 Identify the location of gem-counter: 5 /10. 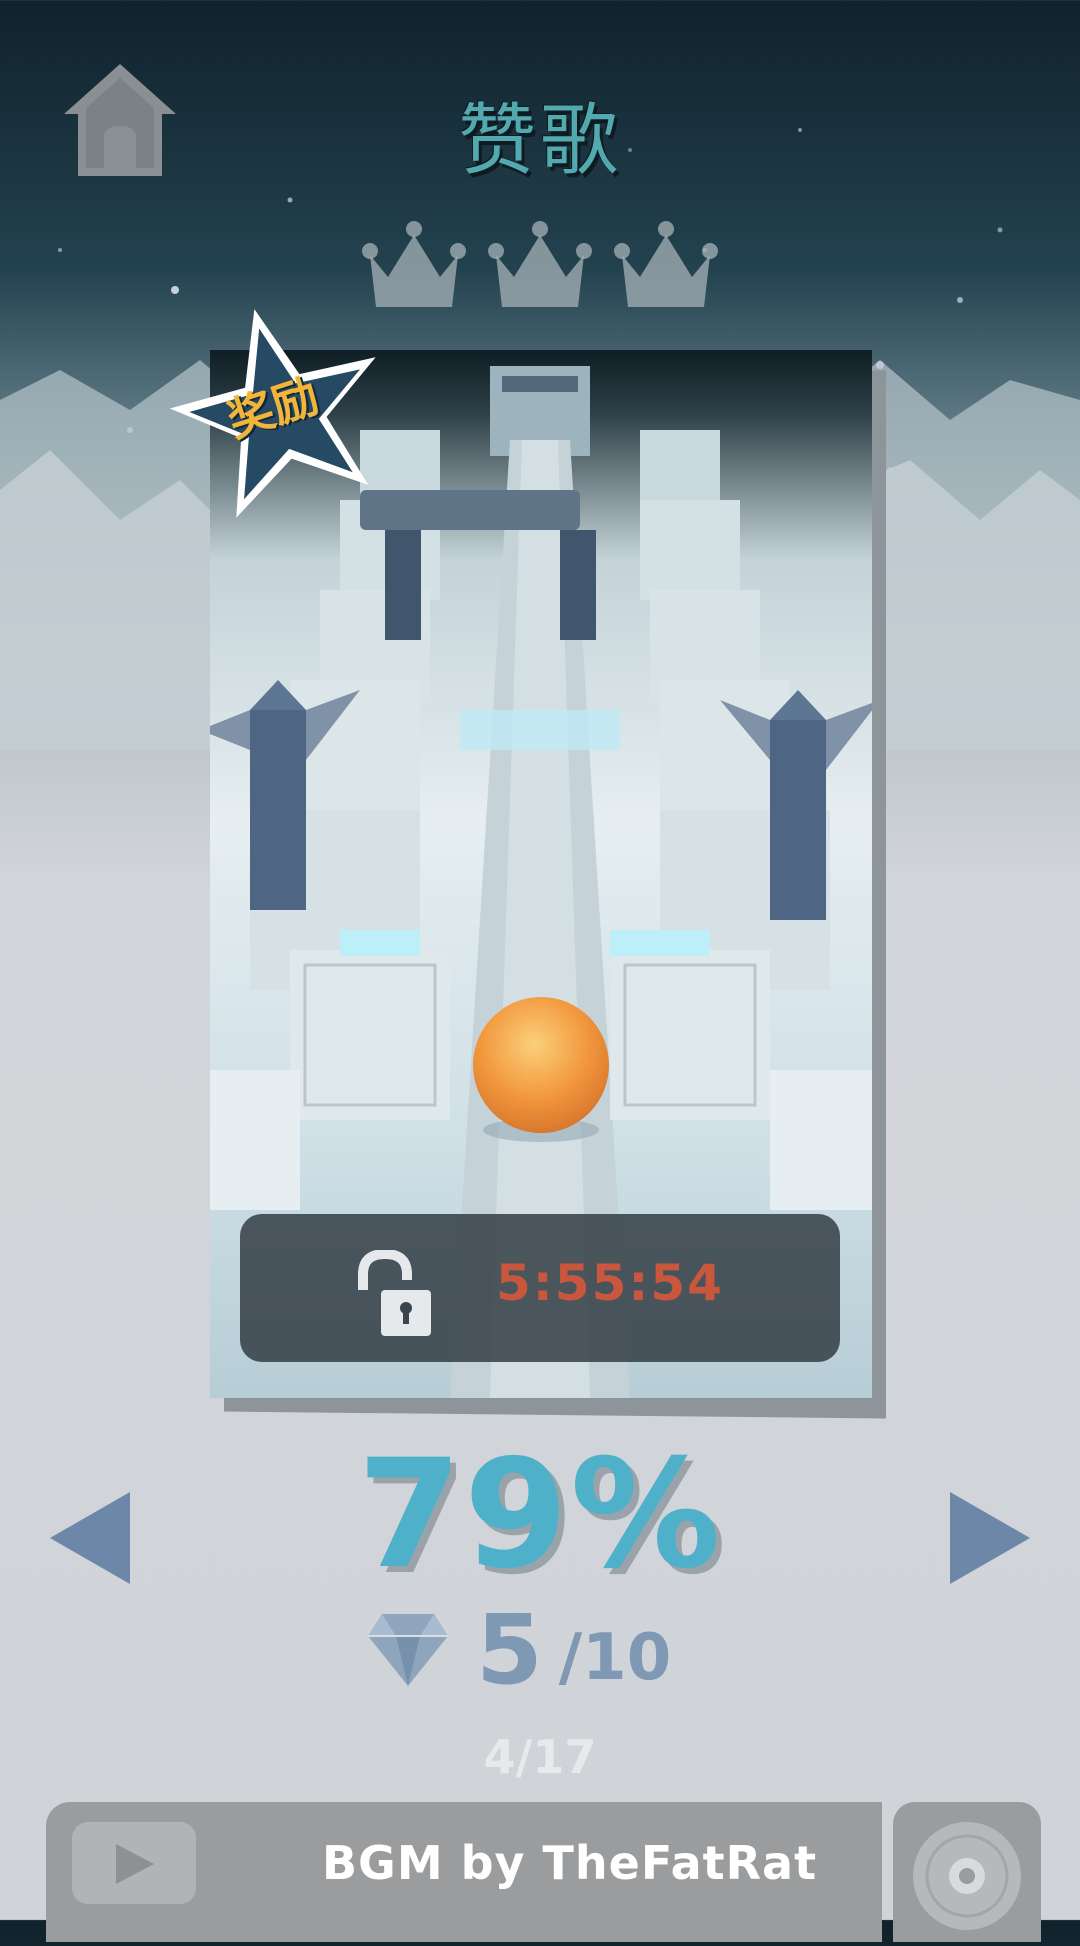
(518, 1648).